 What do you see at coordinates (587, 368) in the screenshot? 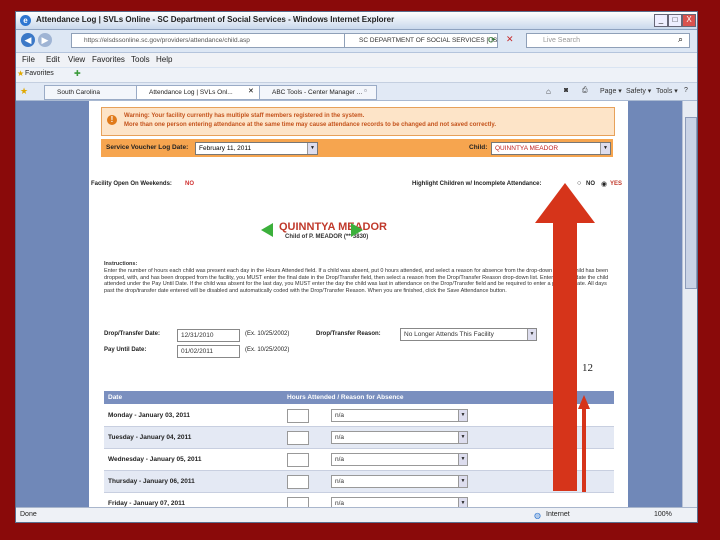
I see `annotation-number: 12` at bounding box center [587, 368].